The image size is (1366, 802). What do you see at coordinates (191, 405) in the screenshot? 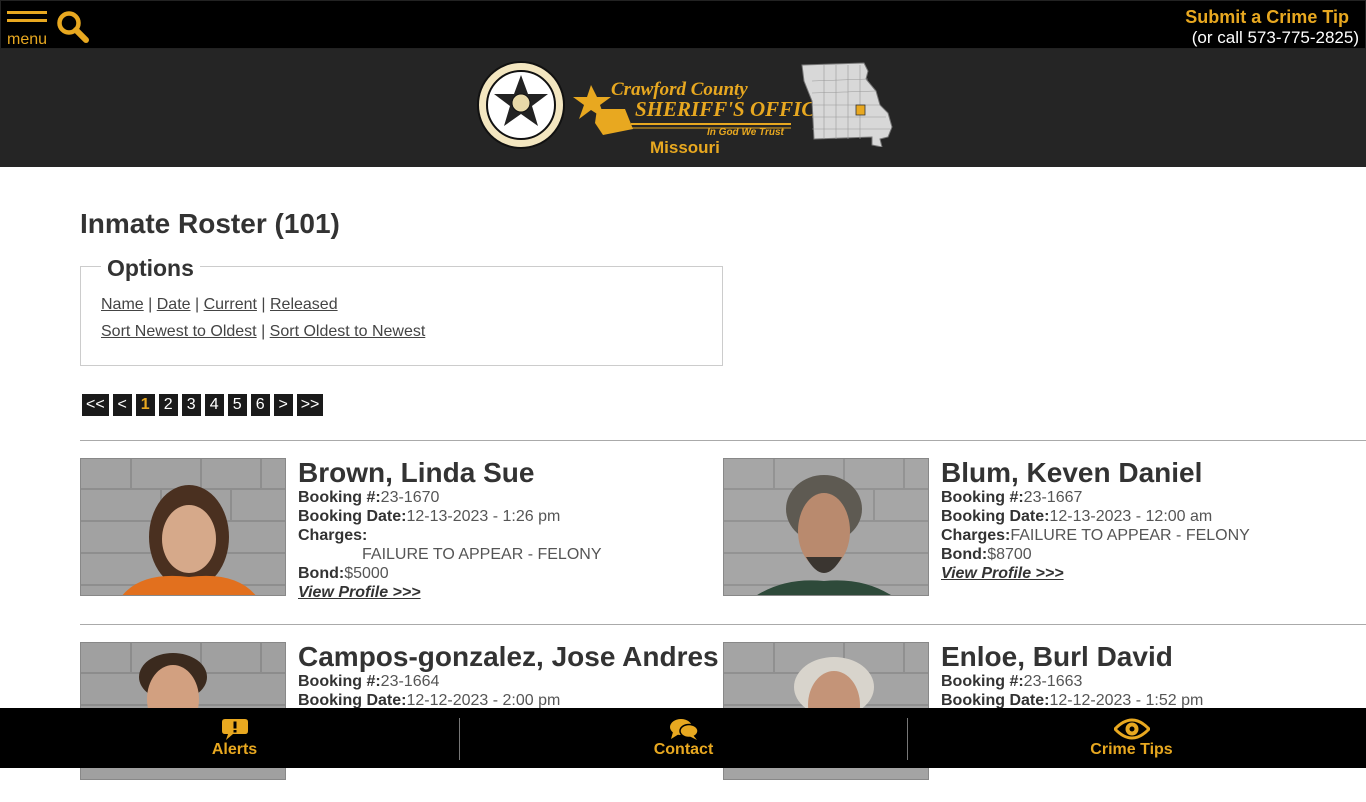
I see `page-3: 3` at bounding box center [191, 405].